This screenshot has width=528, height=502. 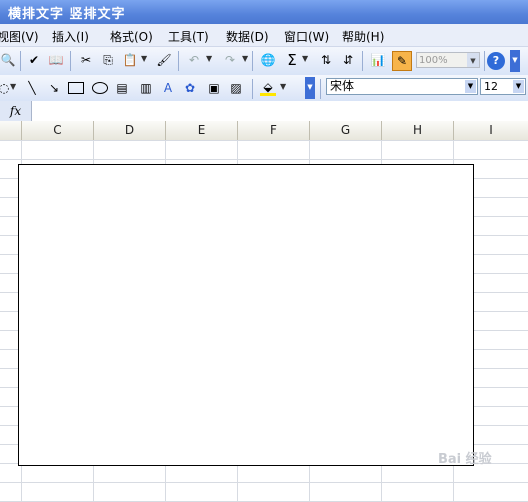 I want to click on column-header-partial, so click(x=11, y=130).